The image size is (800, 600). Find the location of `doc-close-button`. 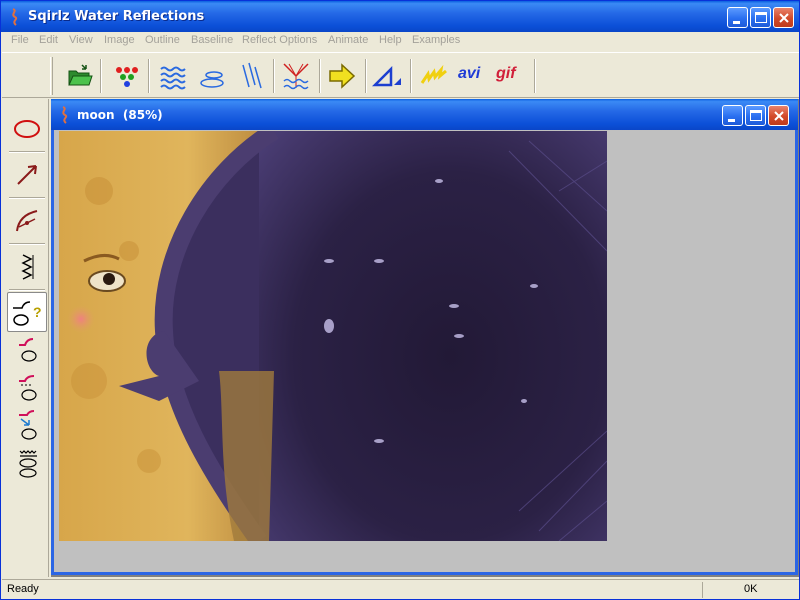

doc-close-button is located at coordinates (778, 115).